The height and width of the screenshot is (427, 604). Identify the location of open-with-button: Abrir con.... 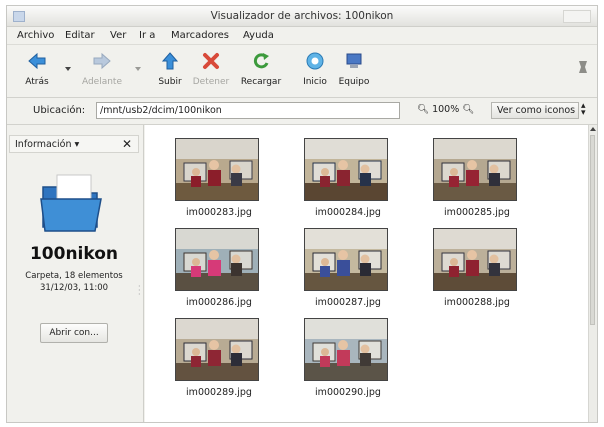
(74, 333).